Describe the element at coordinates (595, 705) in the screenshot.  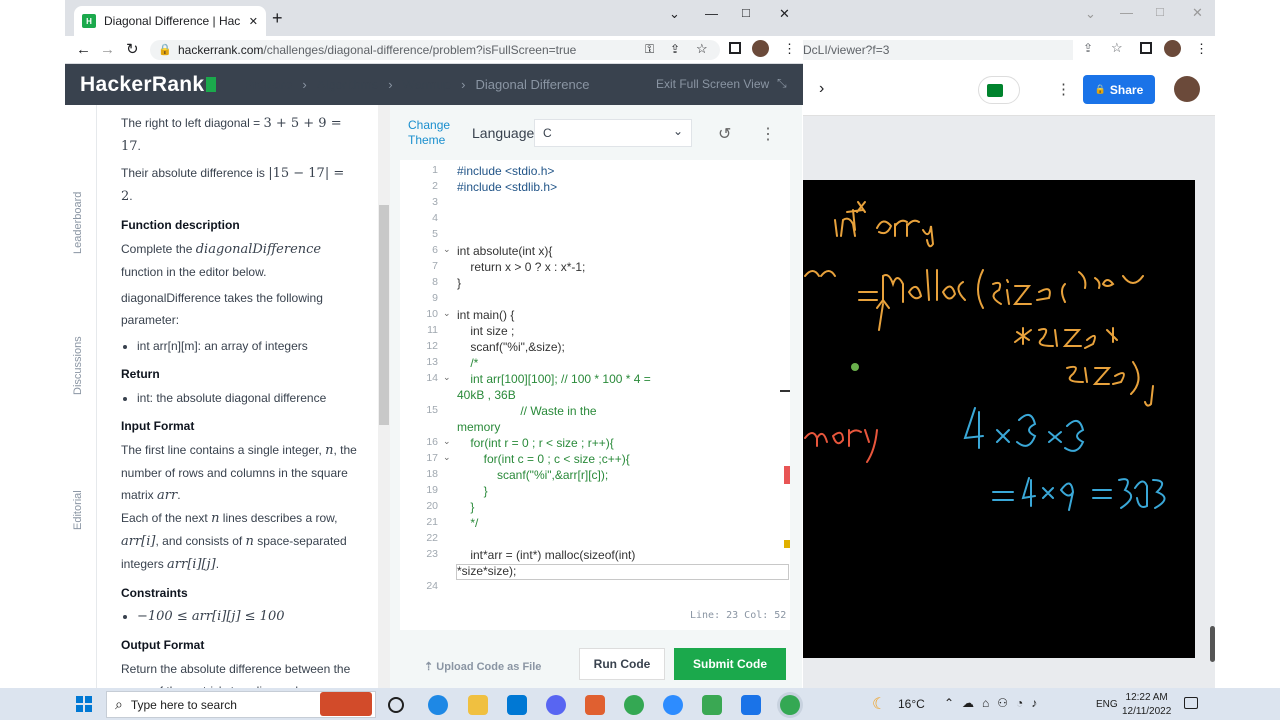
I see `matlab-icon` at that location.